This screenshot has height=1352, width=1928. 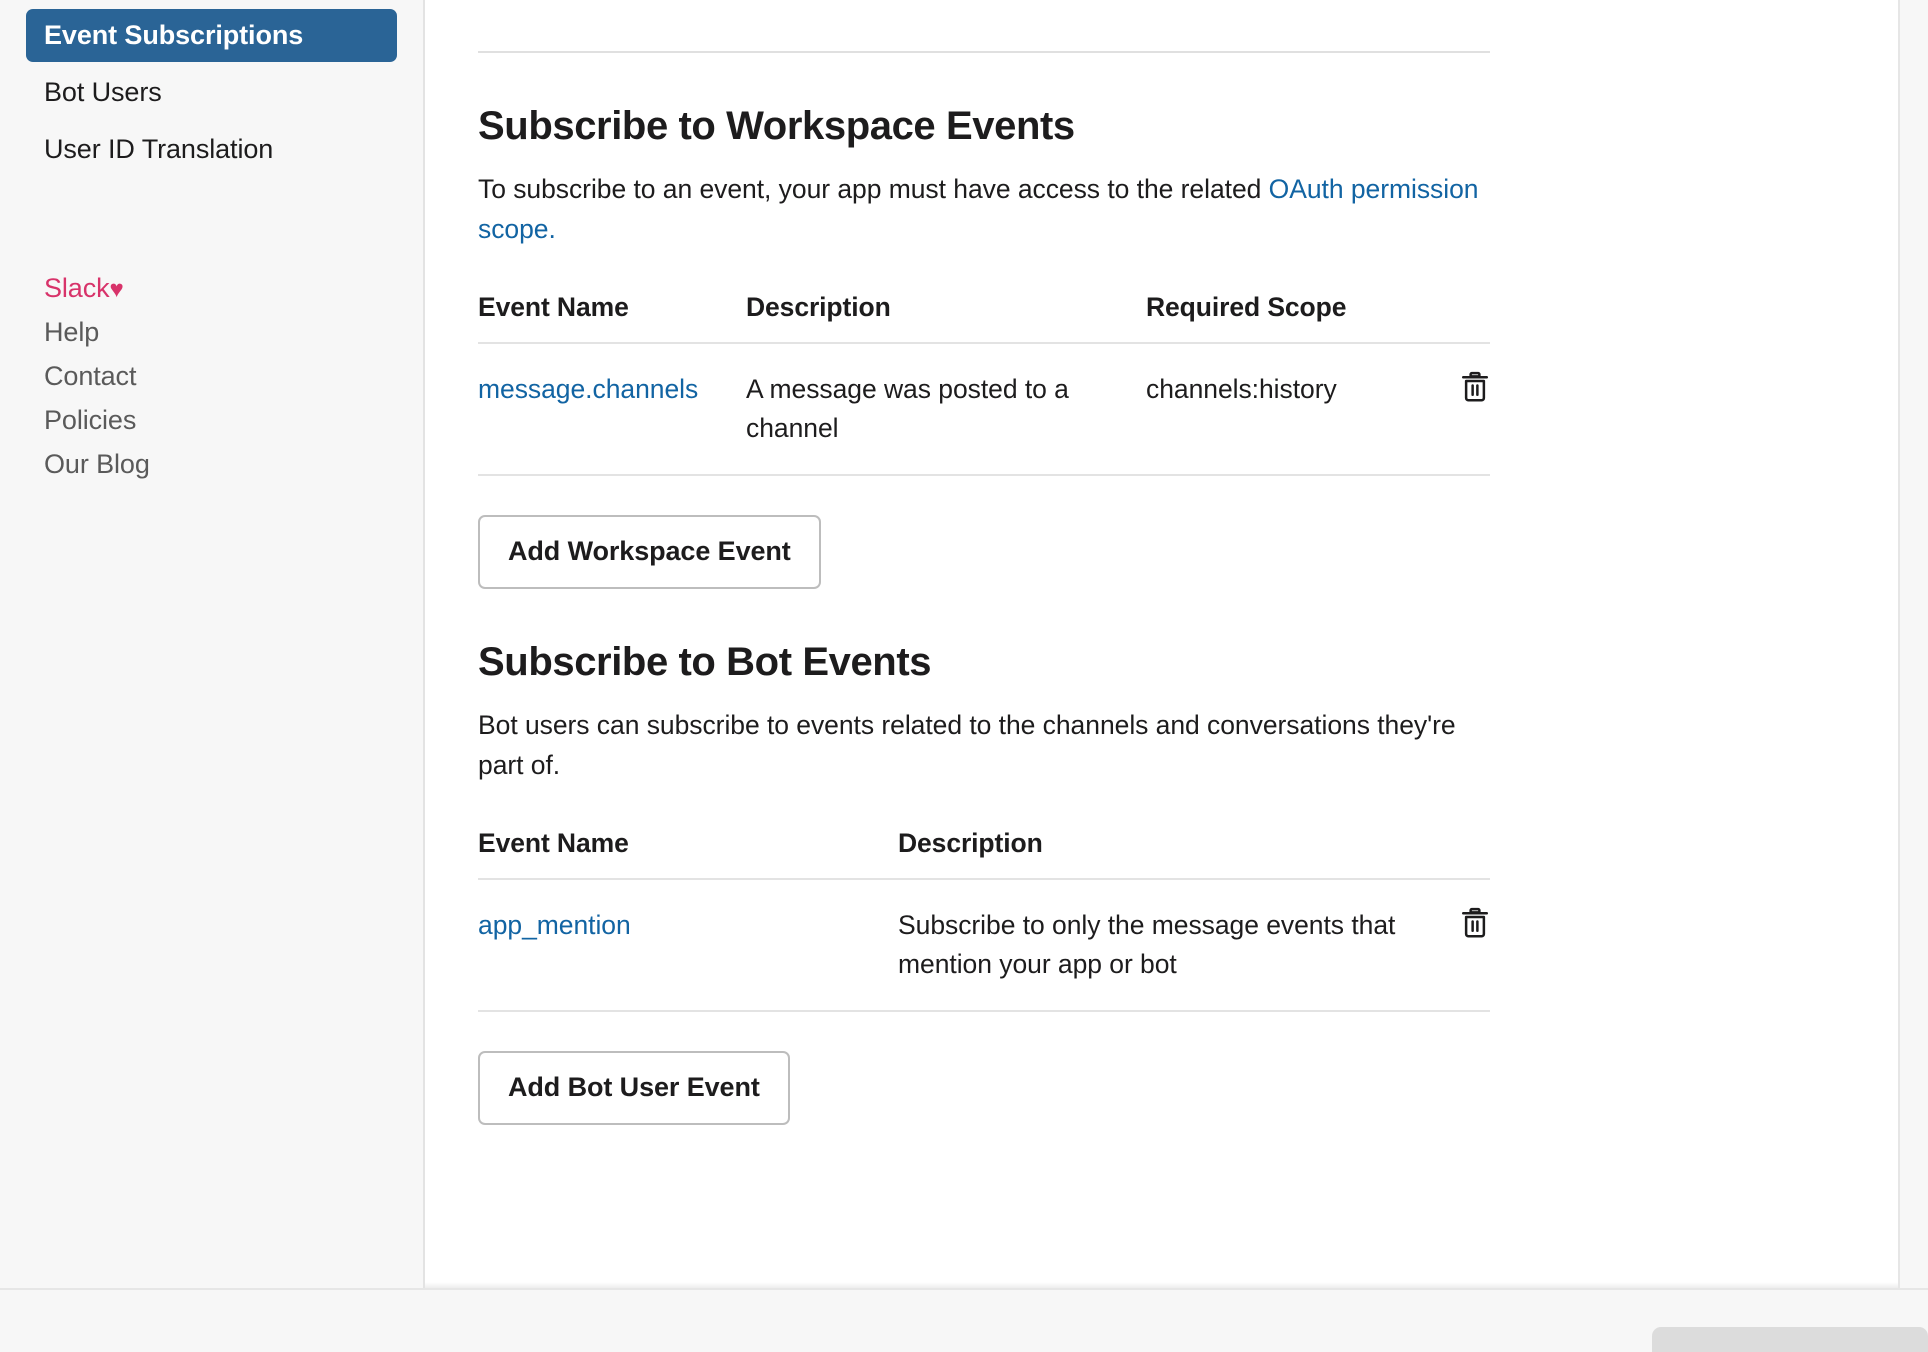 What do you see at coordinates (588, 389) in the screenshot?
I see `event-name-link-message-channels: message.channels` at bounding box center [588, 389].